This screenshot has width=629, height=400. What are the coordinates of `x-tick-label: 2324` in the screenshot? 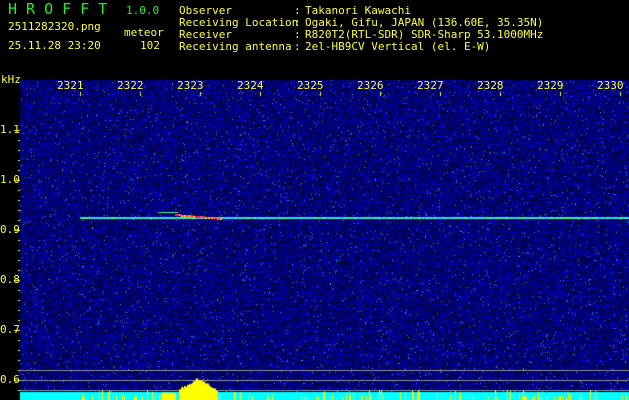 It's located at (250, 85).